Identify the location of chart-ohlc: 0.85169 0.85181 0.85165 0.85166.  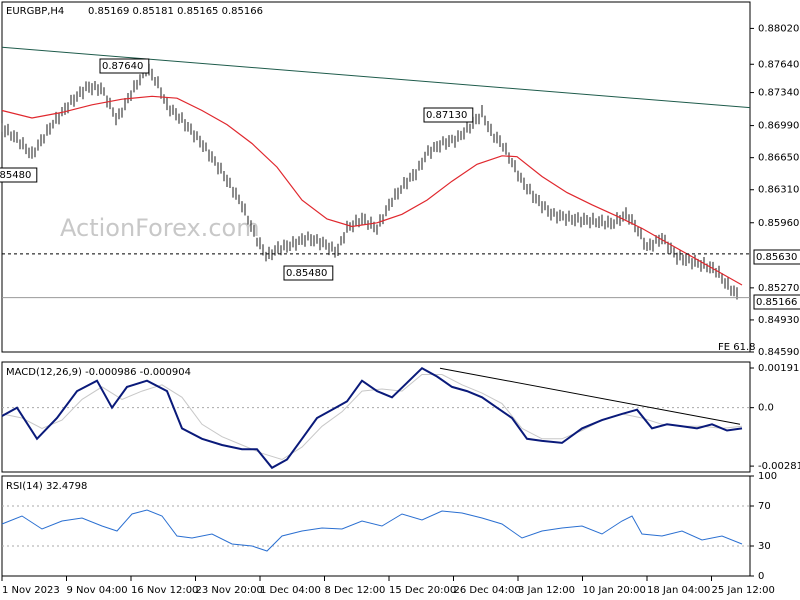
(175, 11).